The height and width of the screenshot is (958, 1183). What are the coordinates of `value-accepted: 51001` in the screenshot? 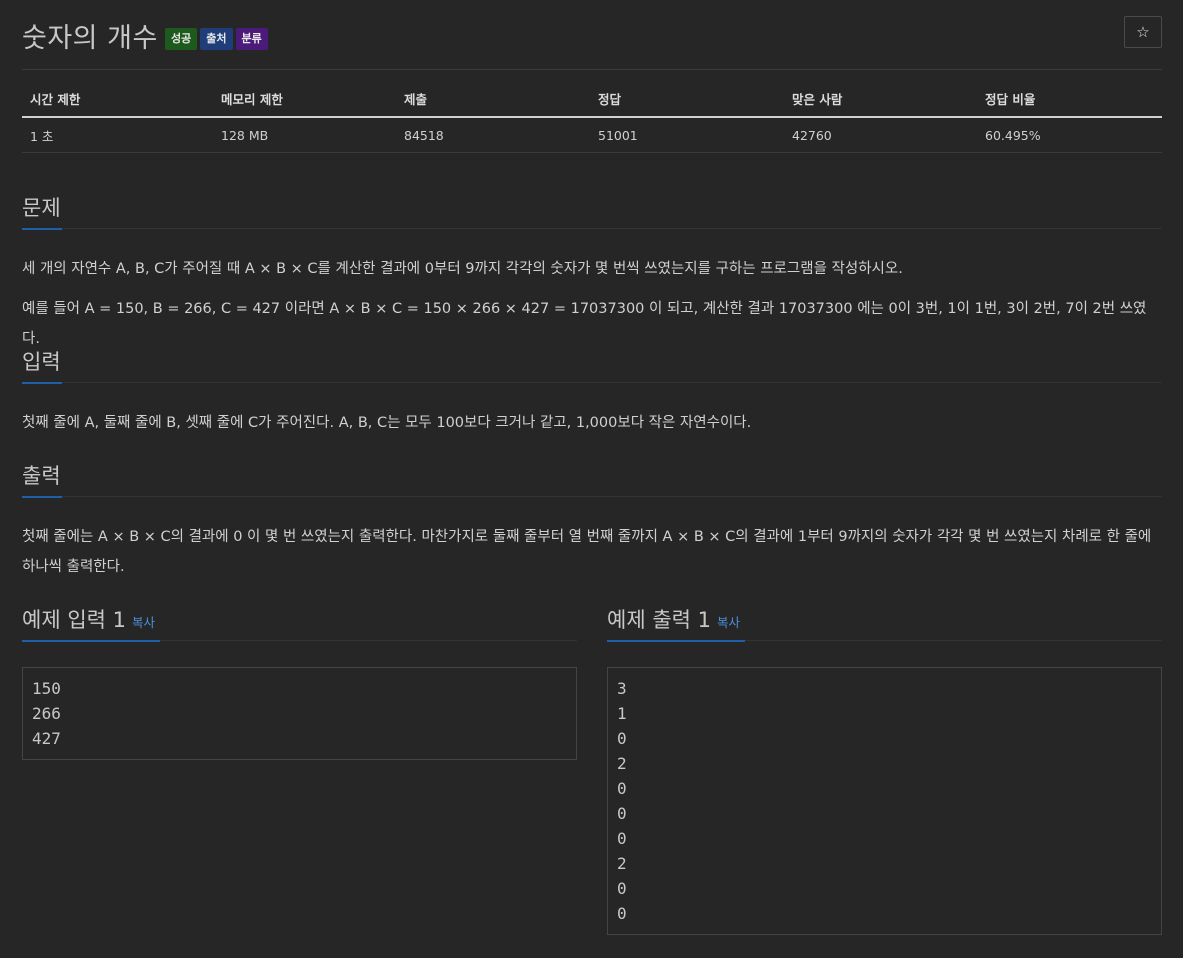 It's located at (687, 135).